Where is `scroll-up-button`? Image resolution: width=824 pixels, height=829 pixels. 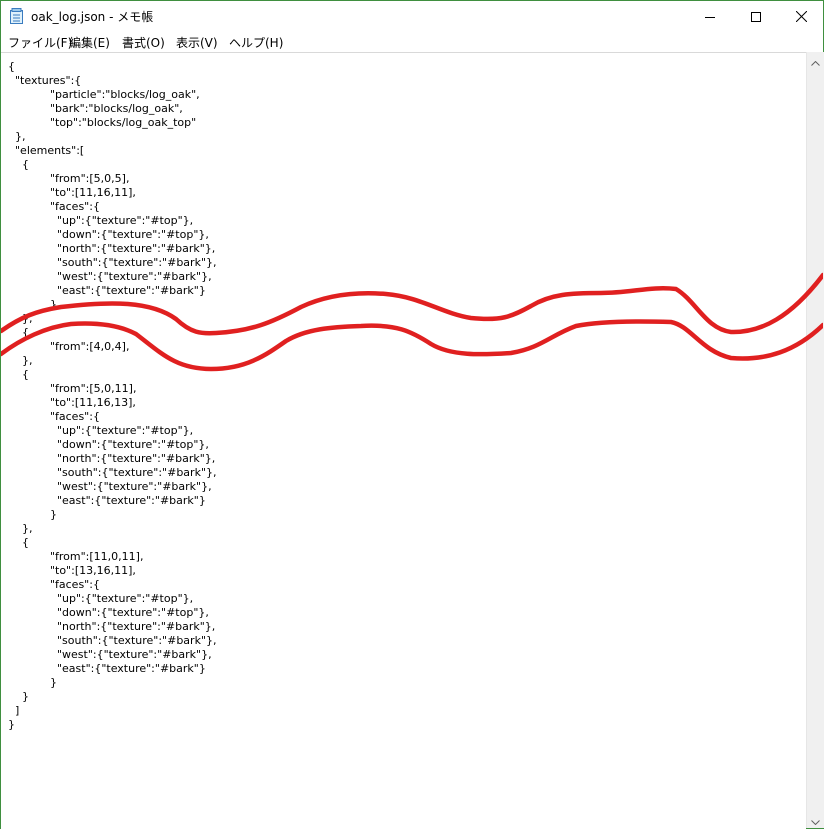 scroll-up-button is located at coordinates (815, 60).